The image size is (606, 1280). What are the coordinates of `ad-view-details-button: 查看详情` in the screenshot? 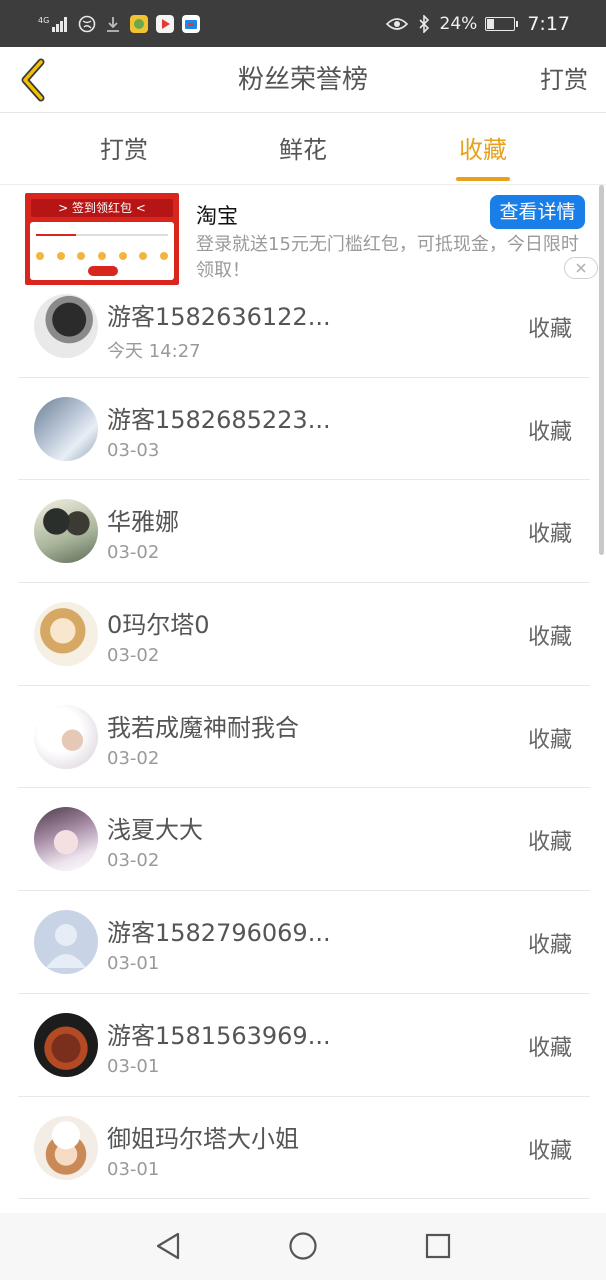 It's located at (537, 212).